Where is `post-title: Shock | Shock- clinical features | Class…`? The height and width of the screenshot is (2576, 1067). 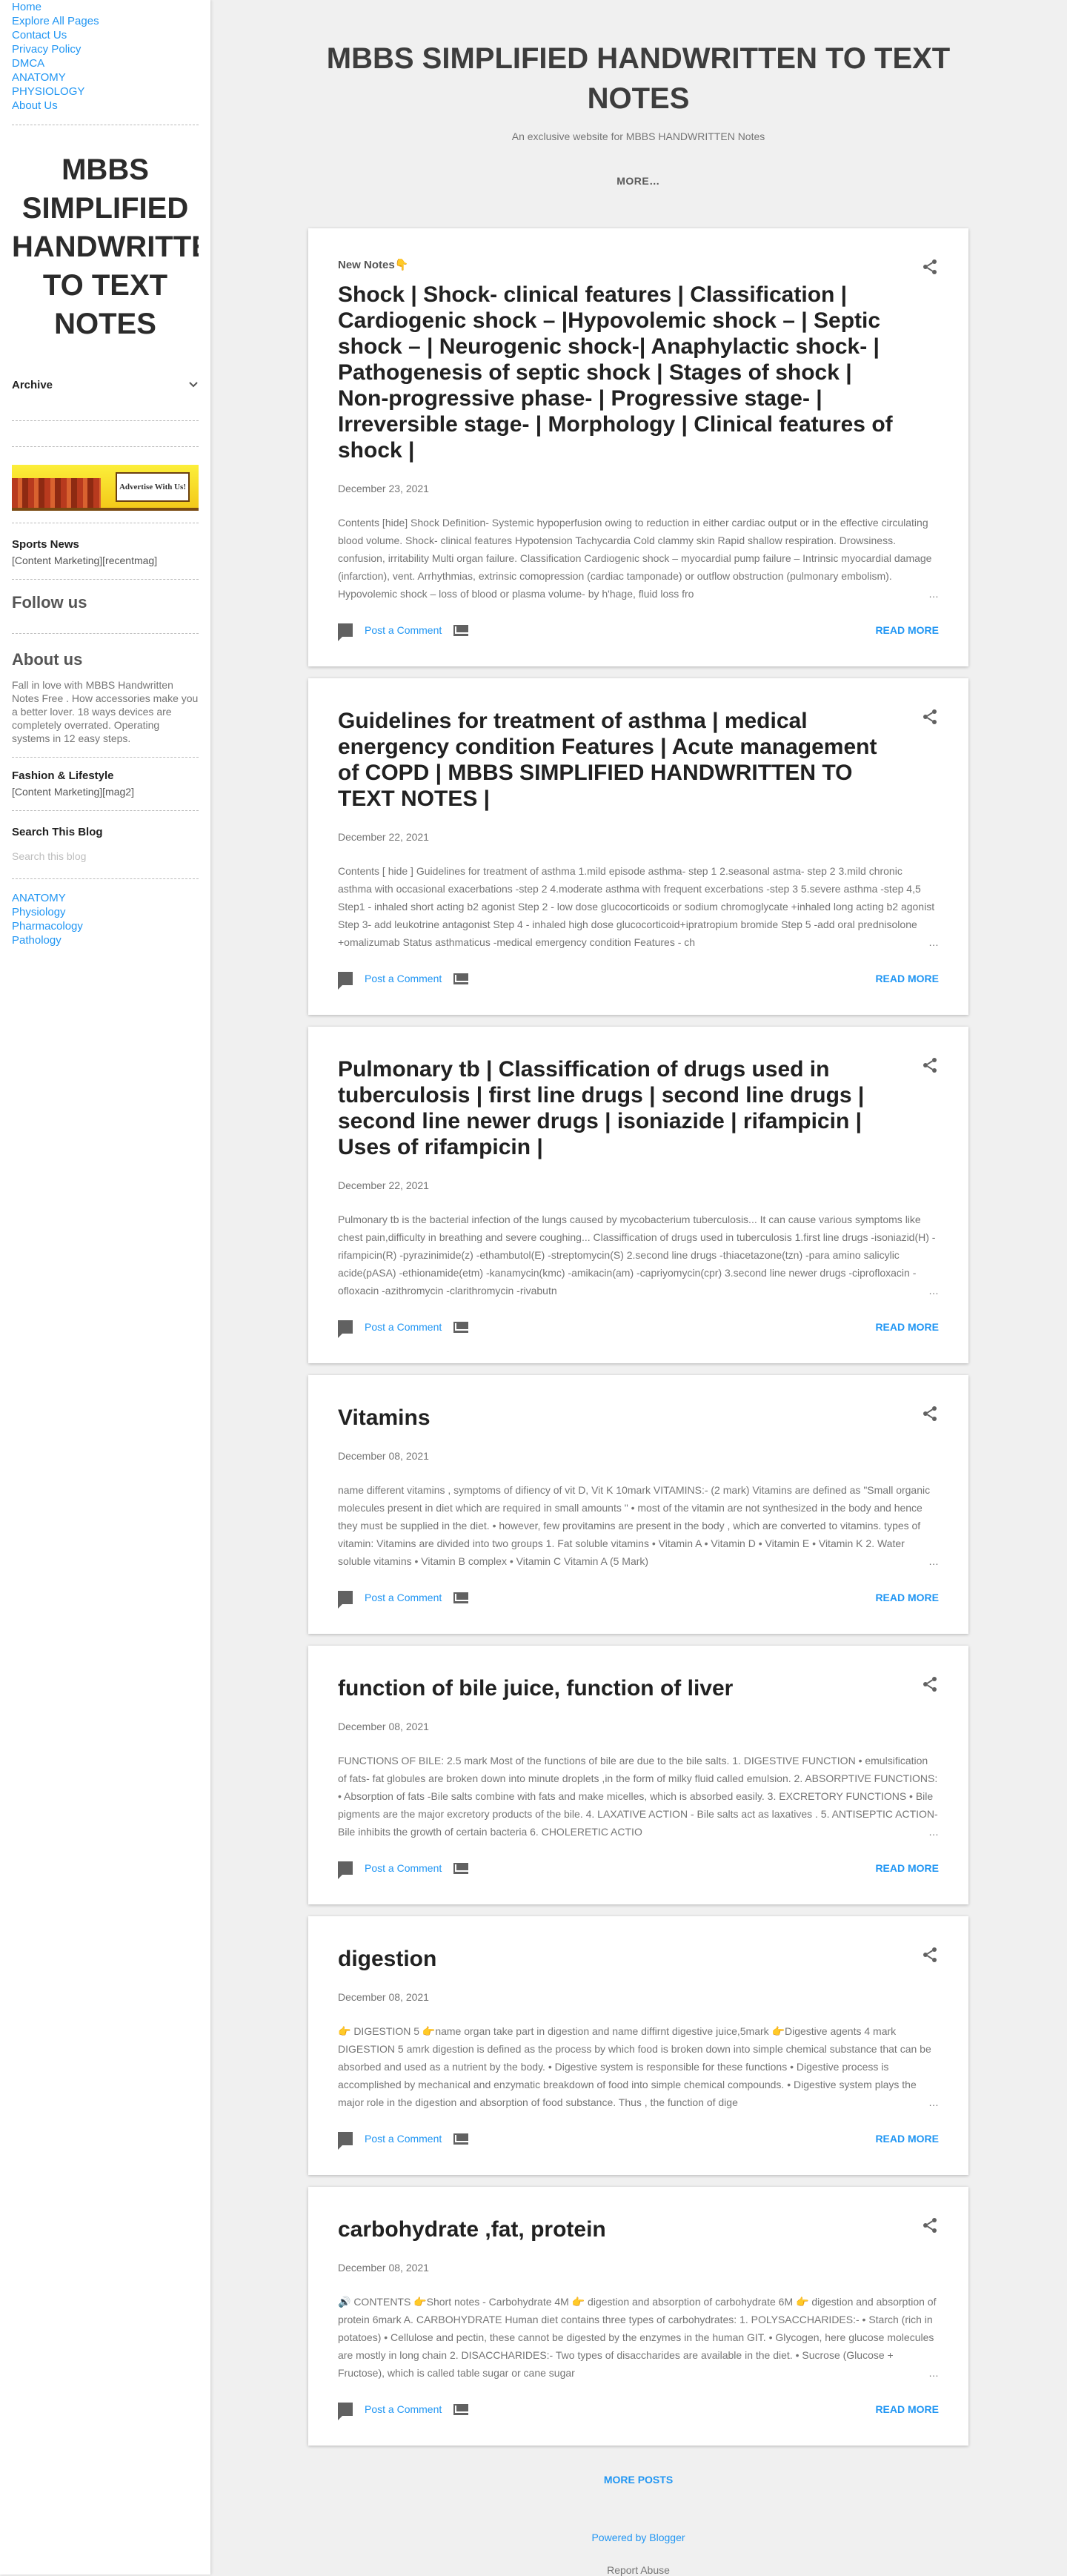
post-title: Shock | Shock- clinical features | Class… is located at coordinates (638, 372).